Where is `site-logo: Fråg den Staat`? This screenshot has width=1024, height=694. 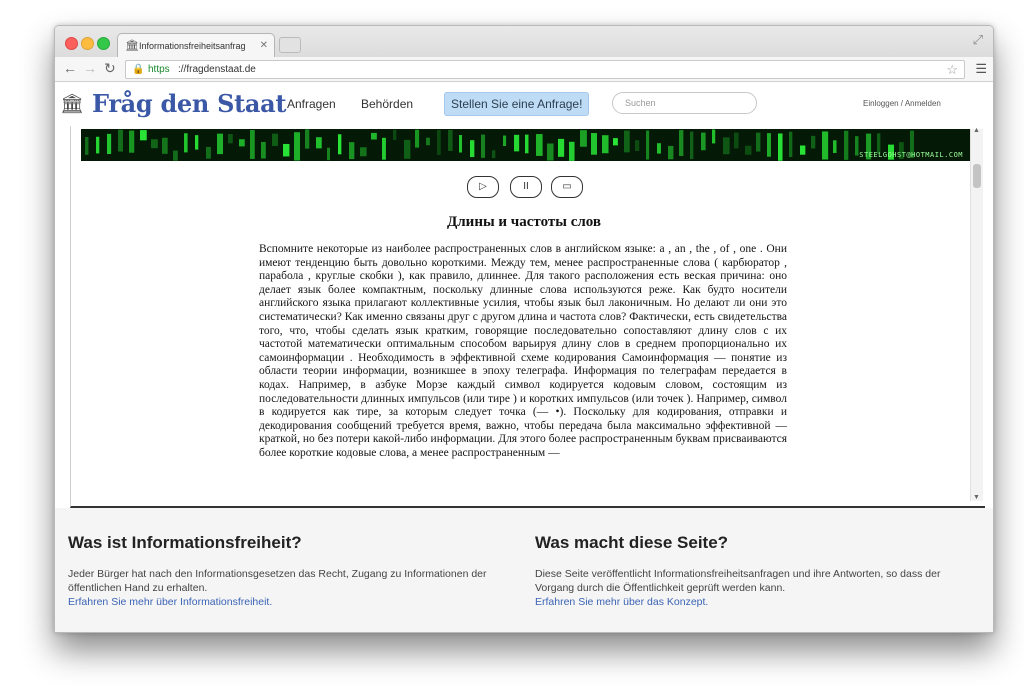
site-logo: Fråg den Staat is located at coordinates (189, 103).